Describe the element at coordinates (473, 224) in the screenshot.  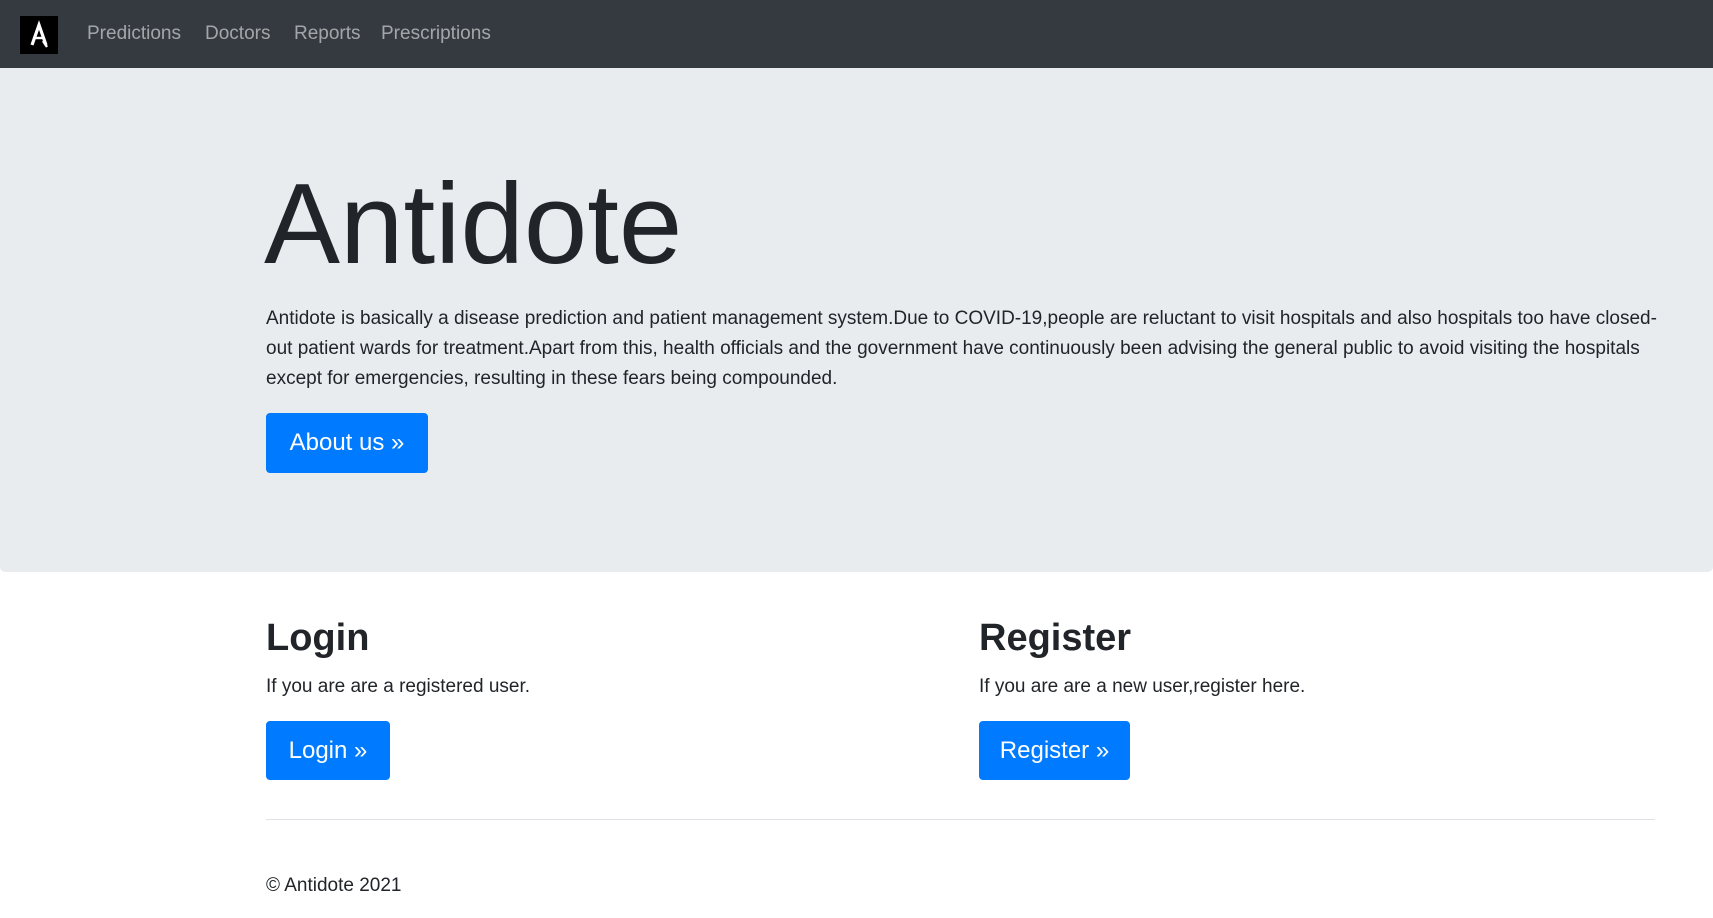
I see `hero-title: Antidote` at that location.